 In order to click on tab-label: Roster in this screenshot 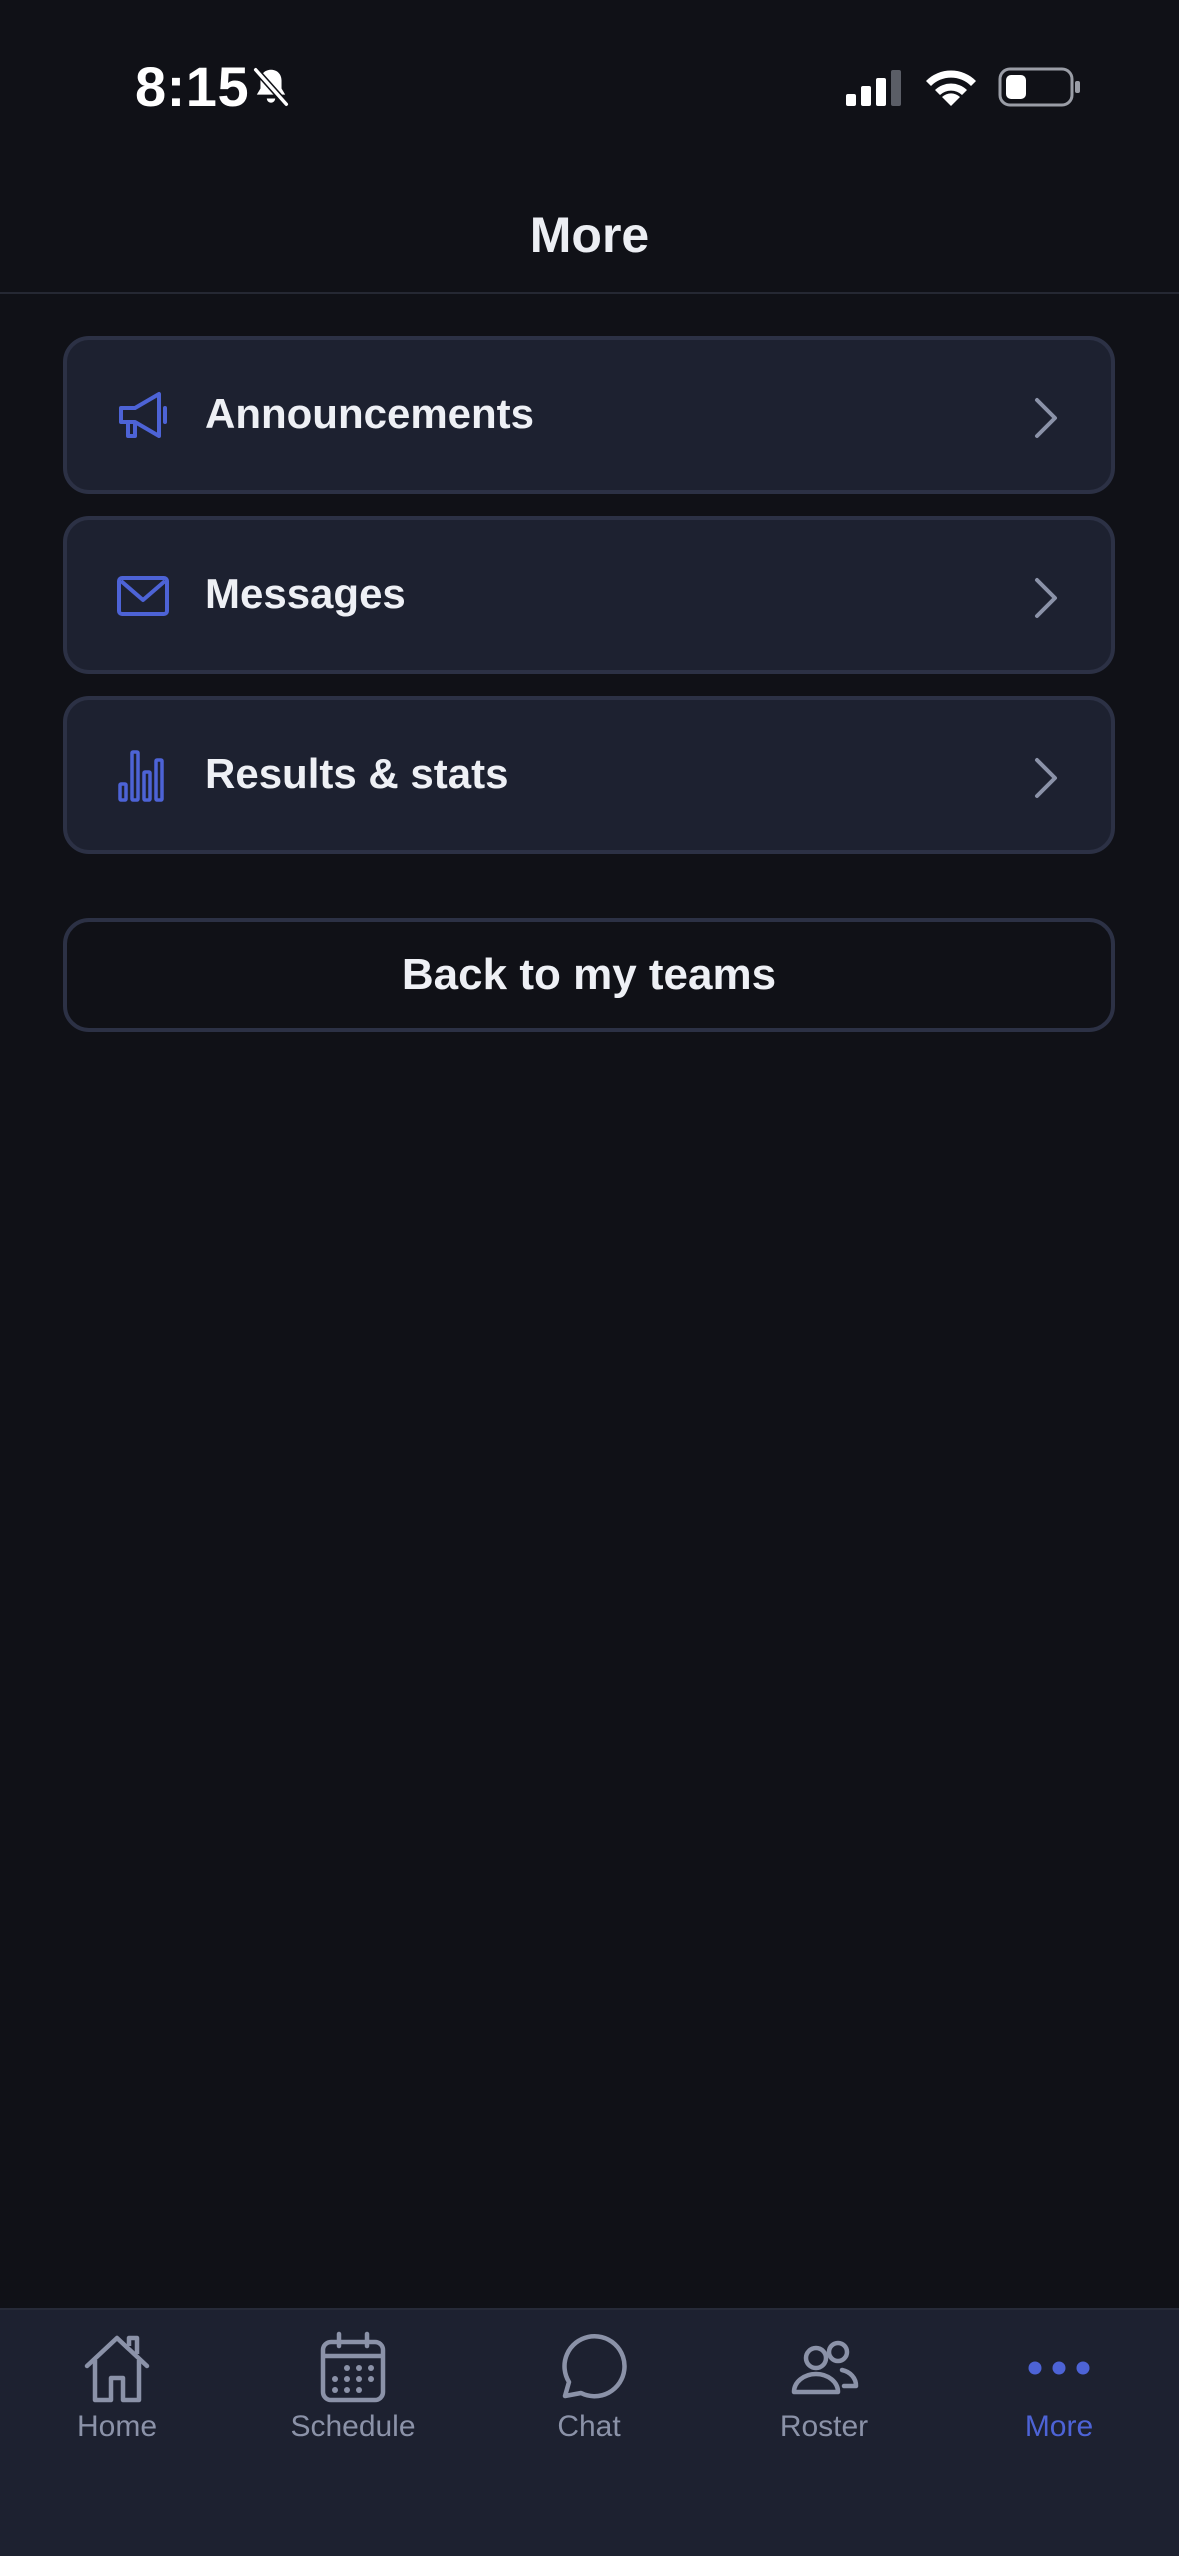, I will do `click(824, 2426)`.